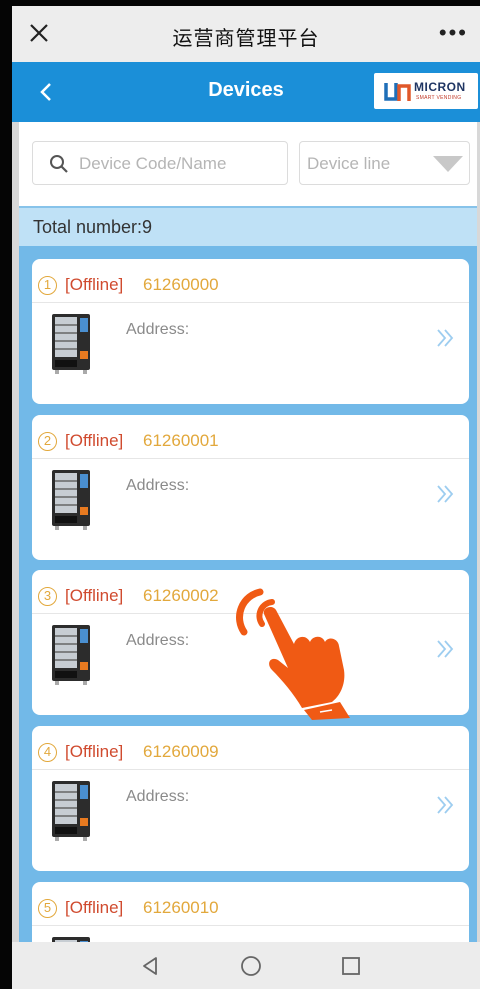 This screenshot has width=480, height=989. I want to click on logo-subtext: SMART VENDING, so click(439, 98).